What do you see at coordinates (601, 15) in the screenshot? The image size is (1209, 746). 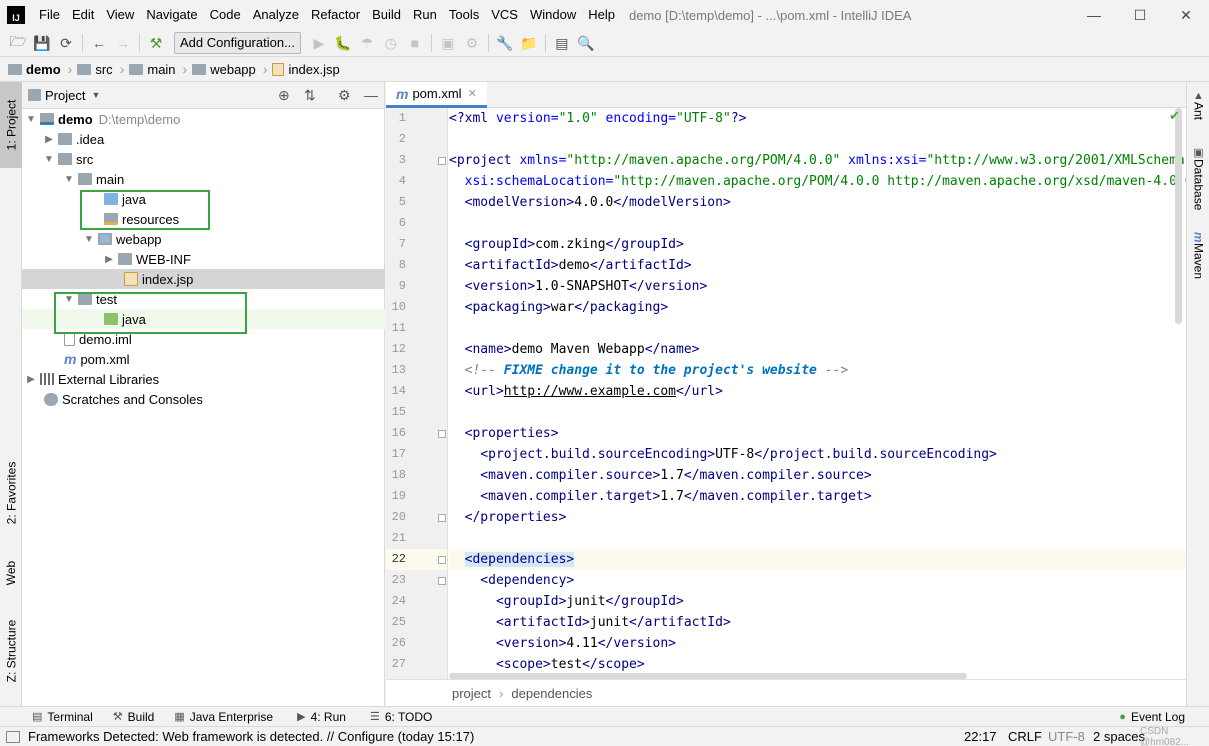 I see `menu-help: Help` at bounding box center [601, 15].